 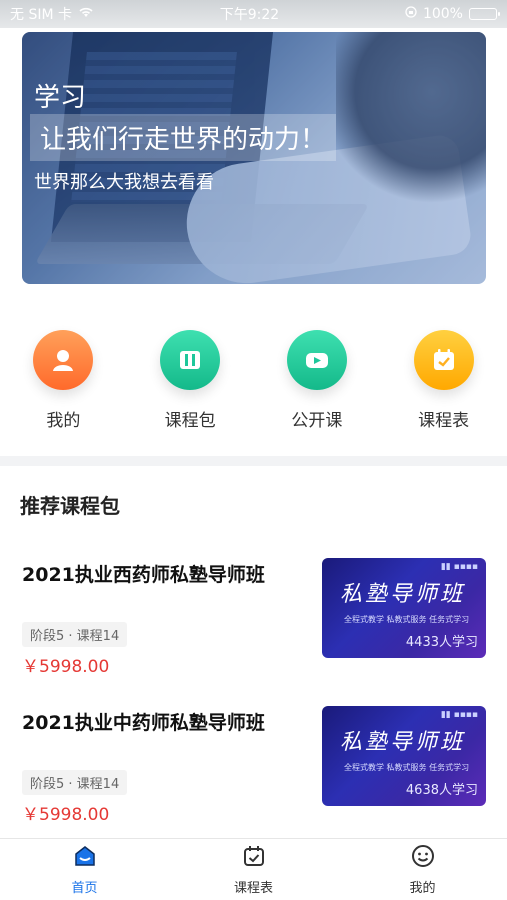 I want to click on quick-nav-mine: 我的, so click(x=63, y=380).